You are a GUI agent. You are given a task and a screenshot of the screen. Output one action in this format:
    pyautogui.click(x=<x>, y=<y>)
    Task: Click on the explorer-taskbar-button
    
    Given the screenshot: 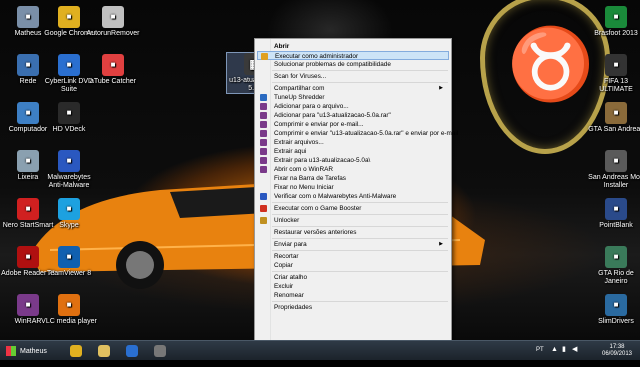 What is the action you would take?
    pyautogui.click(x=104, y=351)
    